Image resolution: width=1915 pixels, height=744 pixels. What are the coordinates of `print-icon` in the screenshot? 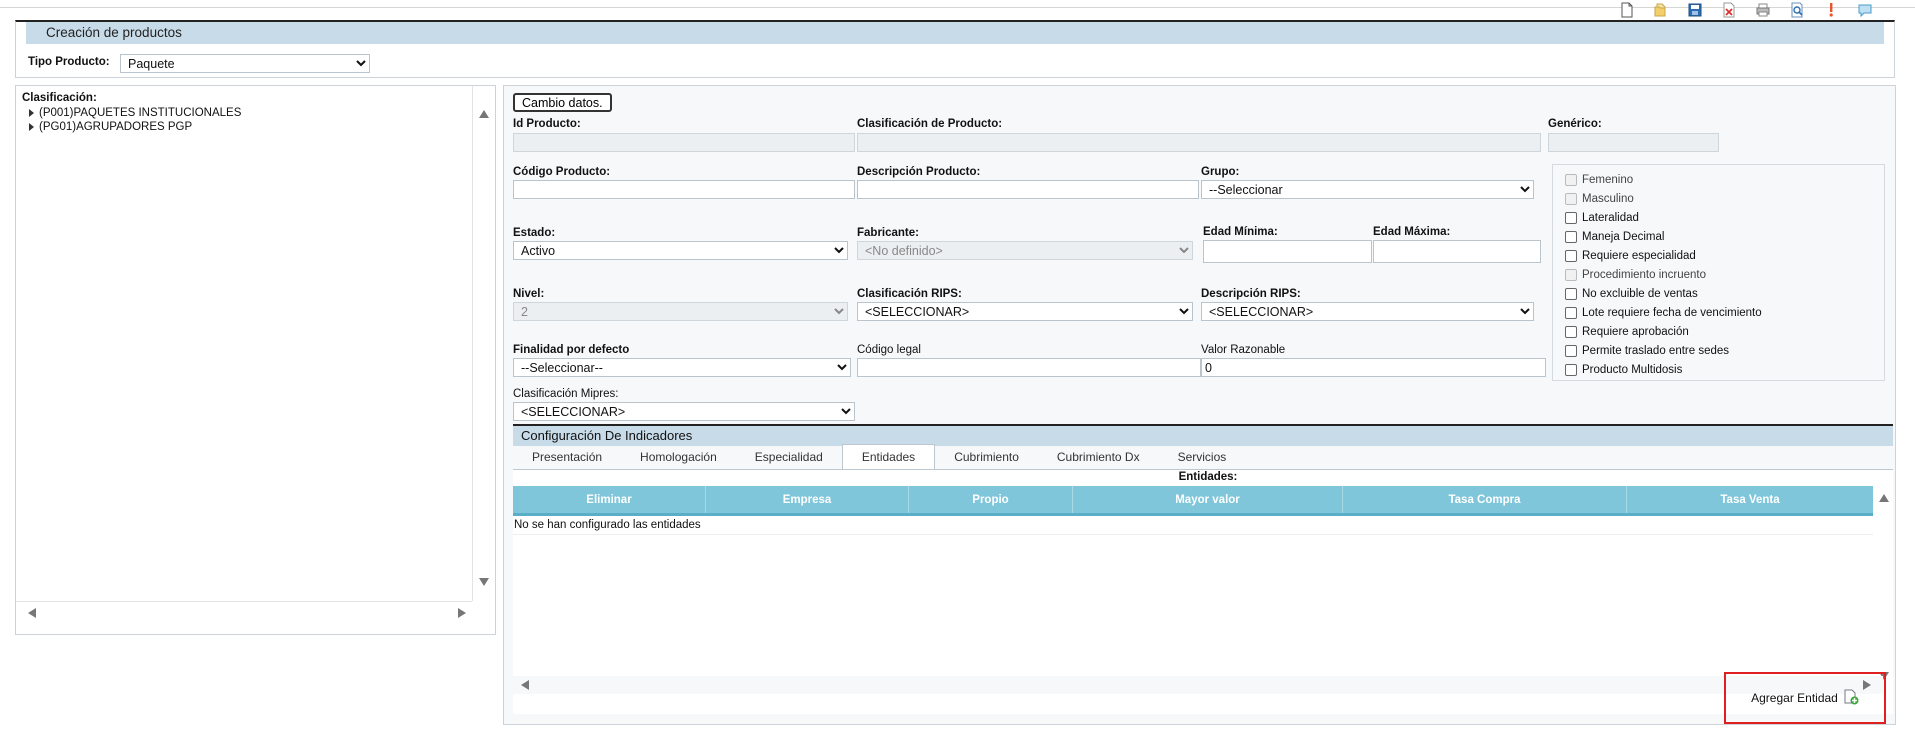 It's located at (1763, 10).